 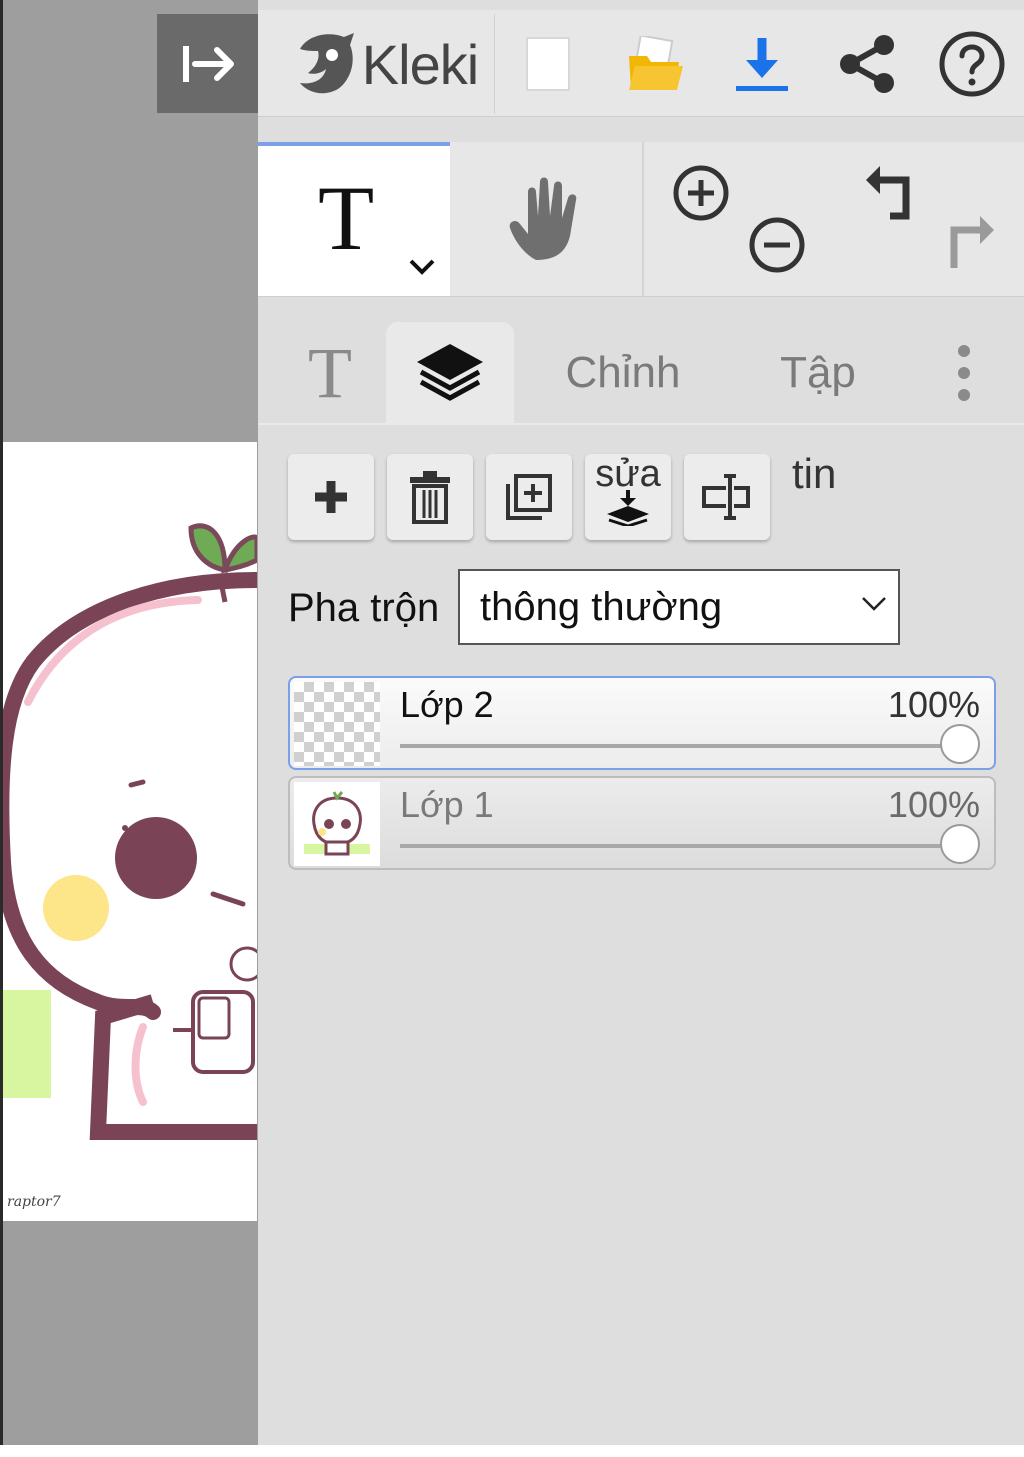 I want to click on hand-tool-button, so click(x=546, y=219).